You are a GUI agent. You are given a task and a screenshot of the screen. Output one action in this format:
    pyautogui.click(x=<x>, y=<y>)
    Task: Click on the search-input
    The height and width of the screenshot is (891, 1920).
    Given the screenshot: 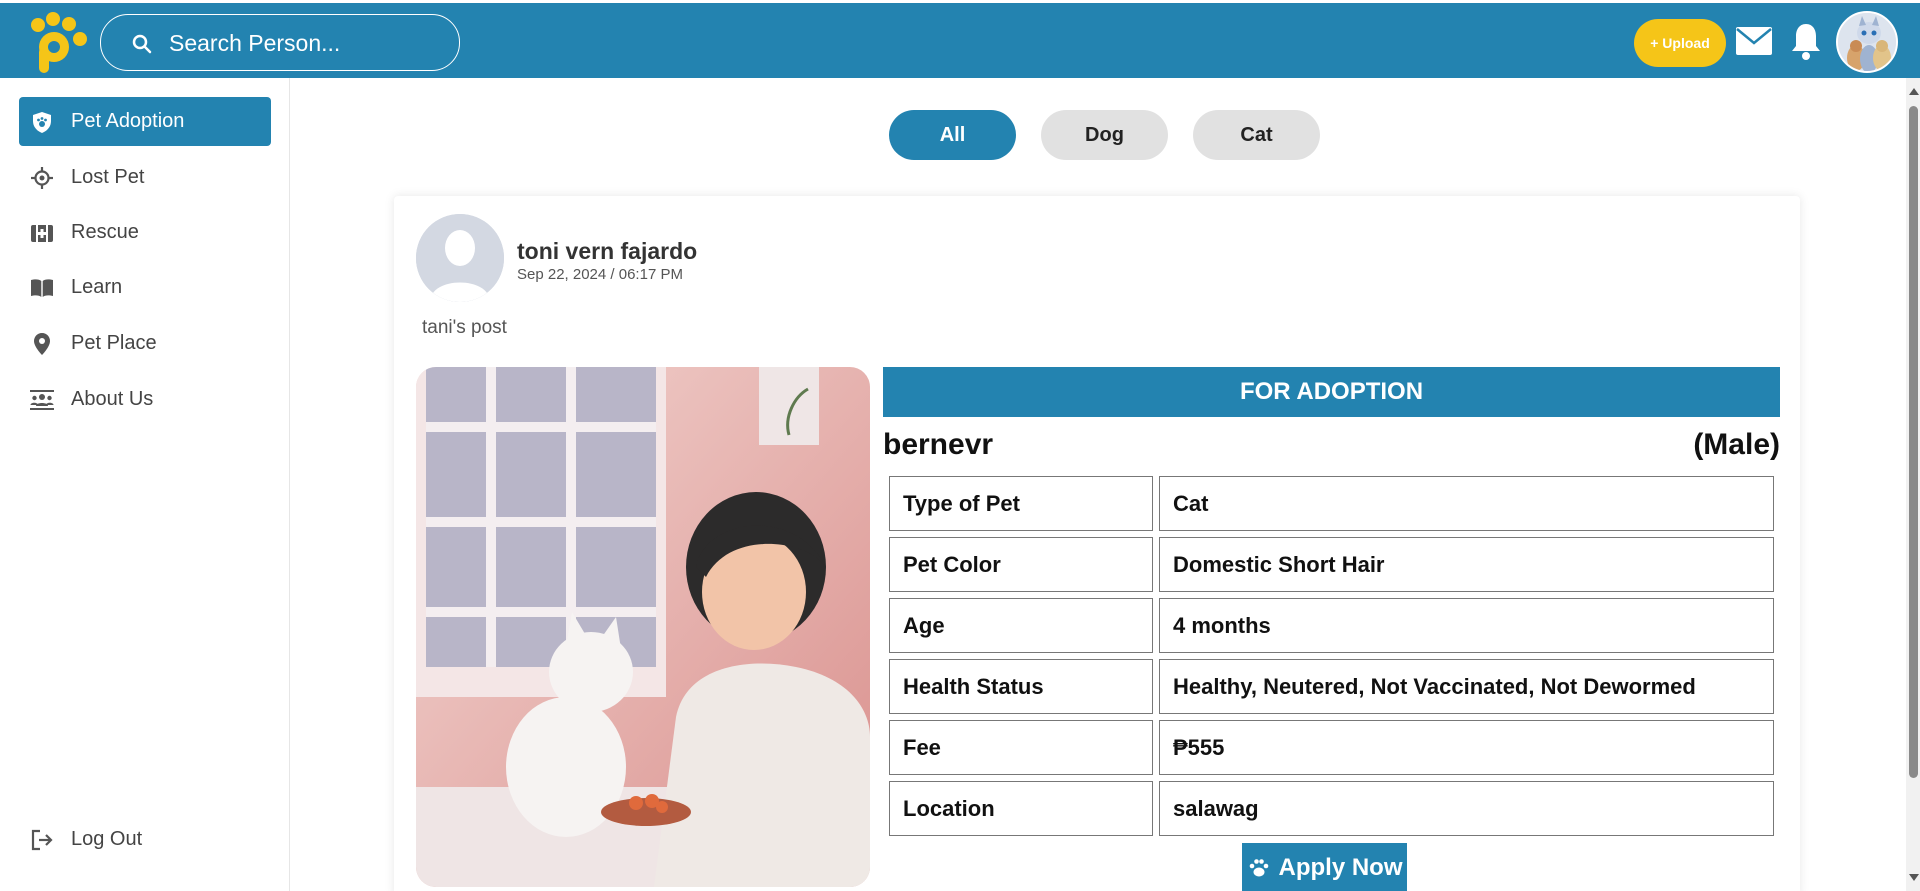 What is the action you would take?
    pyautogui.click(x=304, y=43)
    